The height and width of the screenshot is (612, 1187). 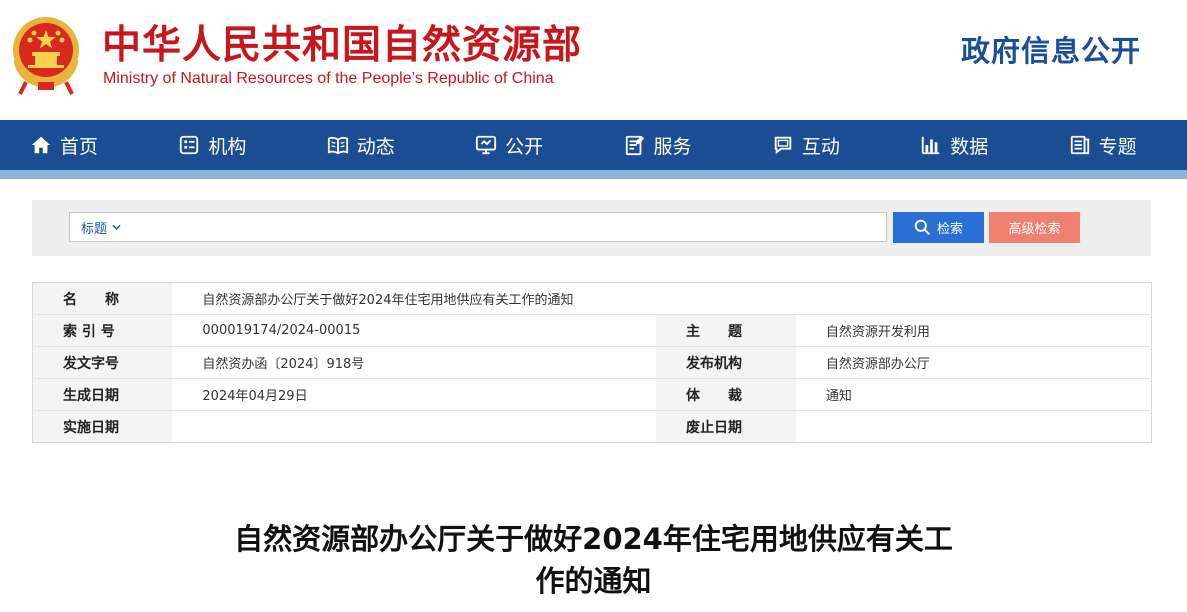 I want to click on table-row: 实施日期 废止日期, so click(x=592, y=426).